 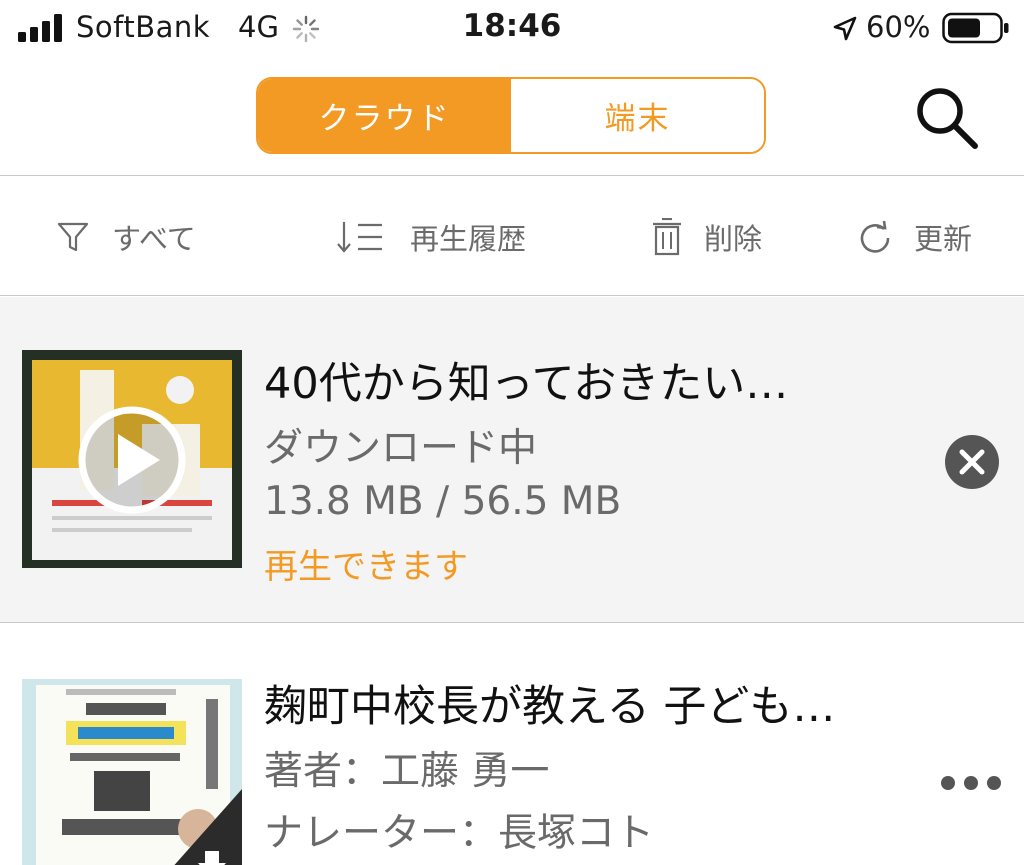 What do you see at coordinates (306, 29) in the screenshot?
I see `loading-spinner-icon` at bounding box center [306, 29].